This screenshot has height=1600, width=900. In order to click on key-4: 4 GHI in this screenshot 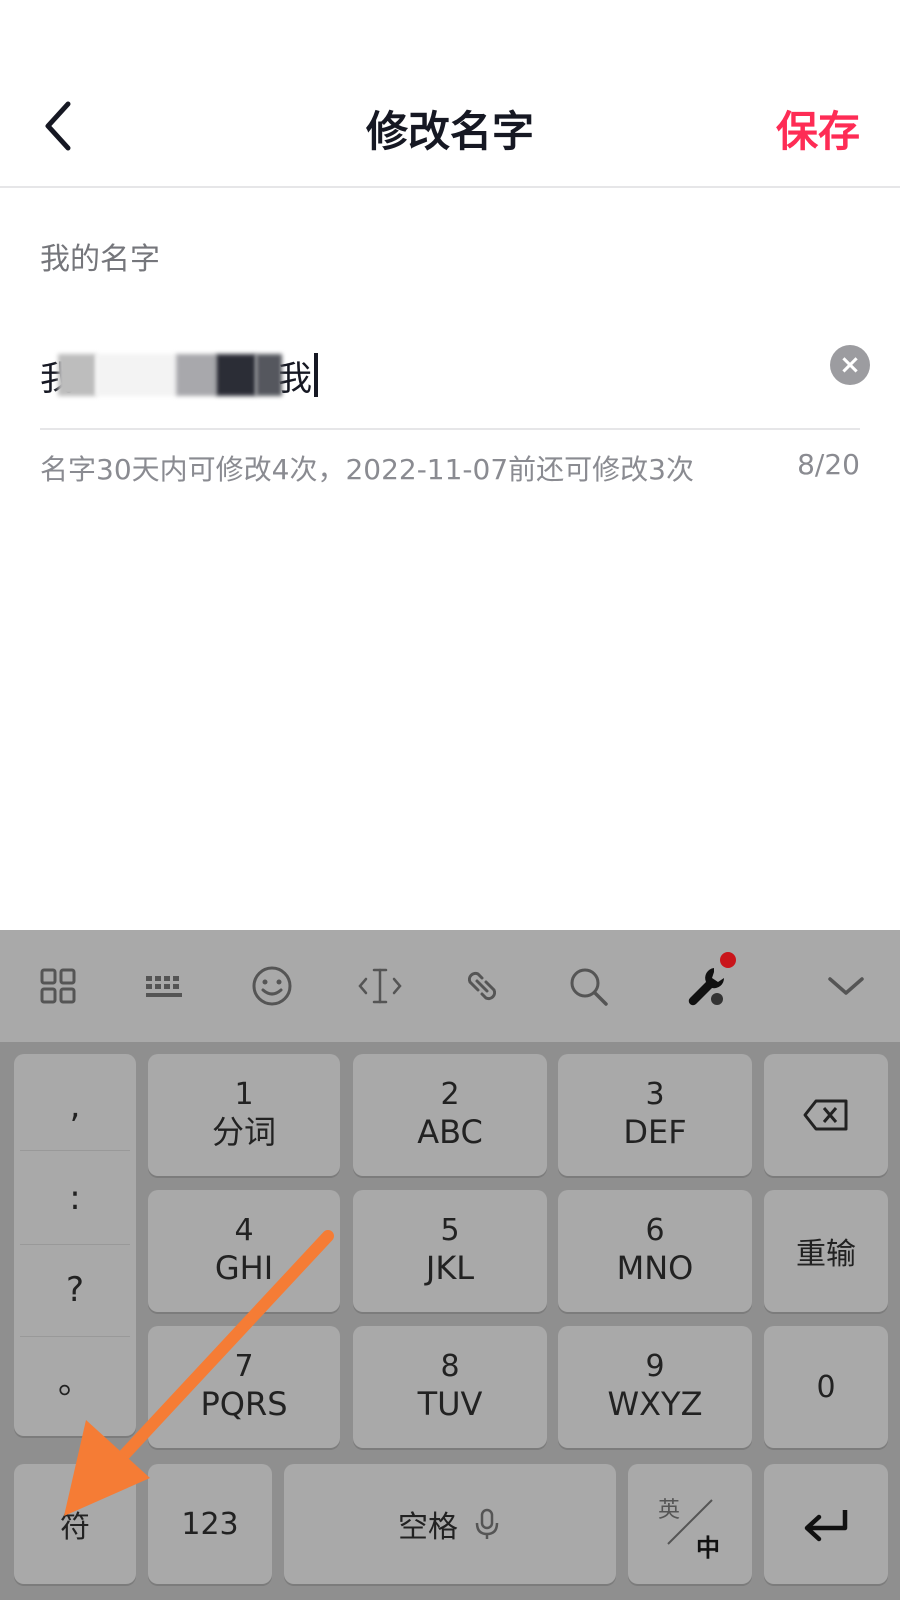, I will do `click(244, 1251)`.